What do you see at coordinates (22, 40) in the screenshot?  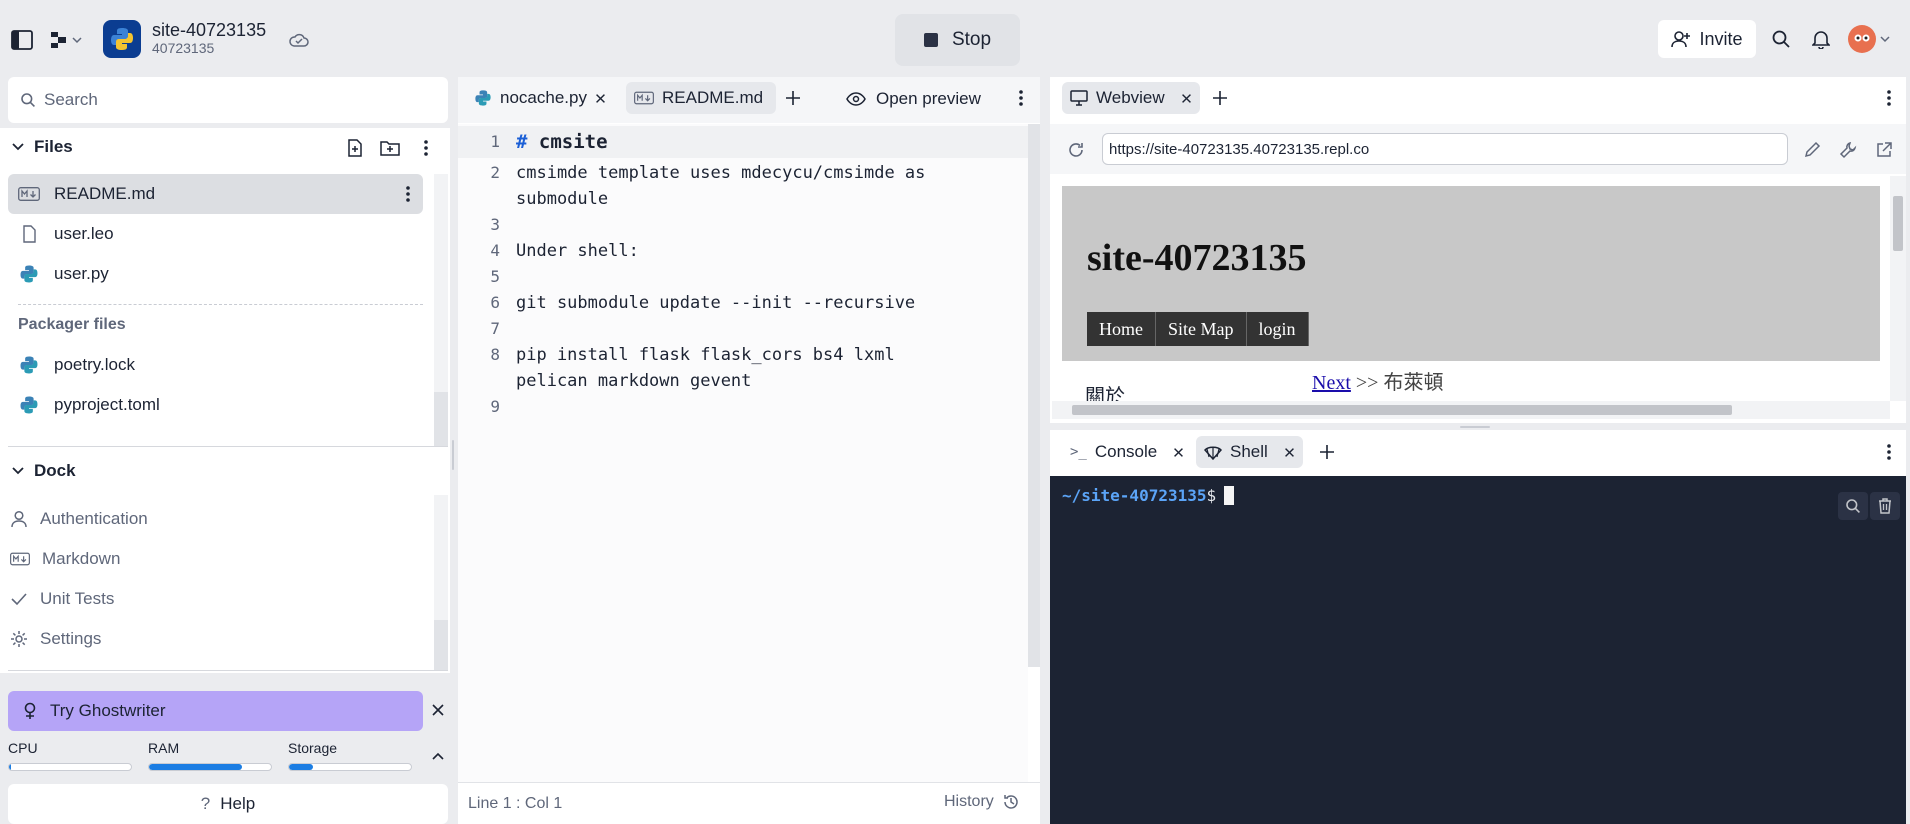 I see `sidebar-toggle-icon` at bounding box center [22, 40].